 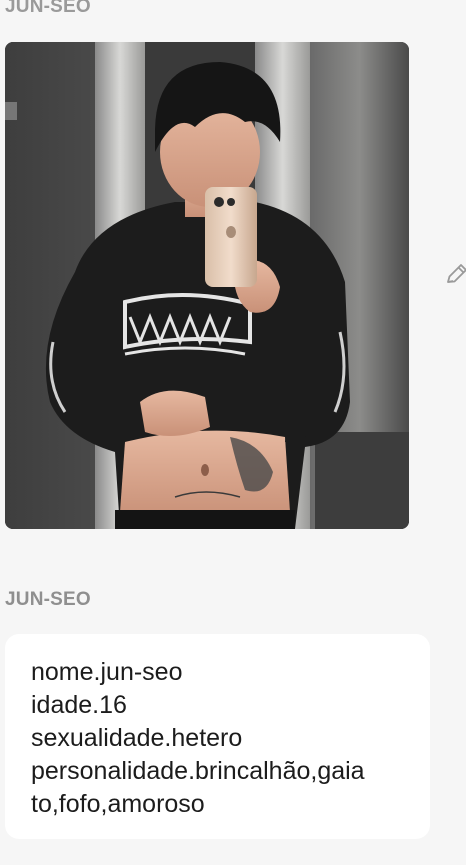 I want to click on pencil-icon, so click(x=454, y=274).